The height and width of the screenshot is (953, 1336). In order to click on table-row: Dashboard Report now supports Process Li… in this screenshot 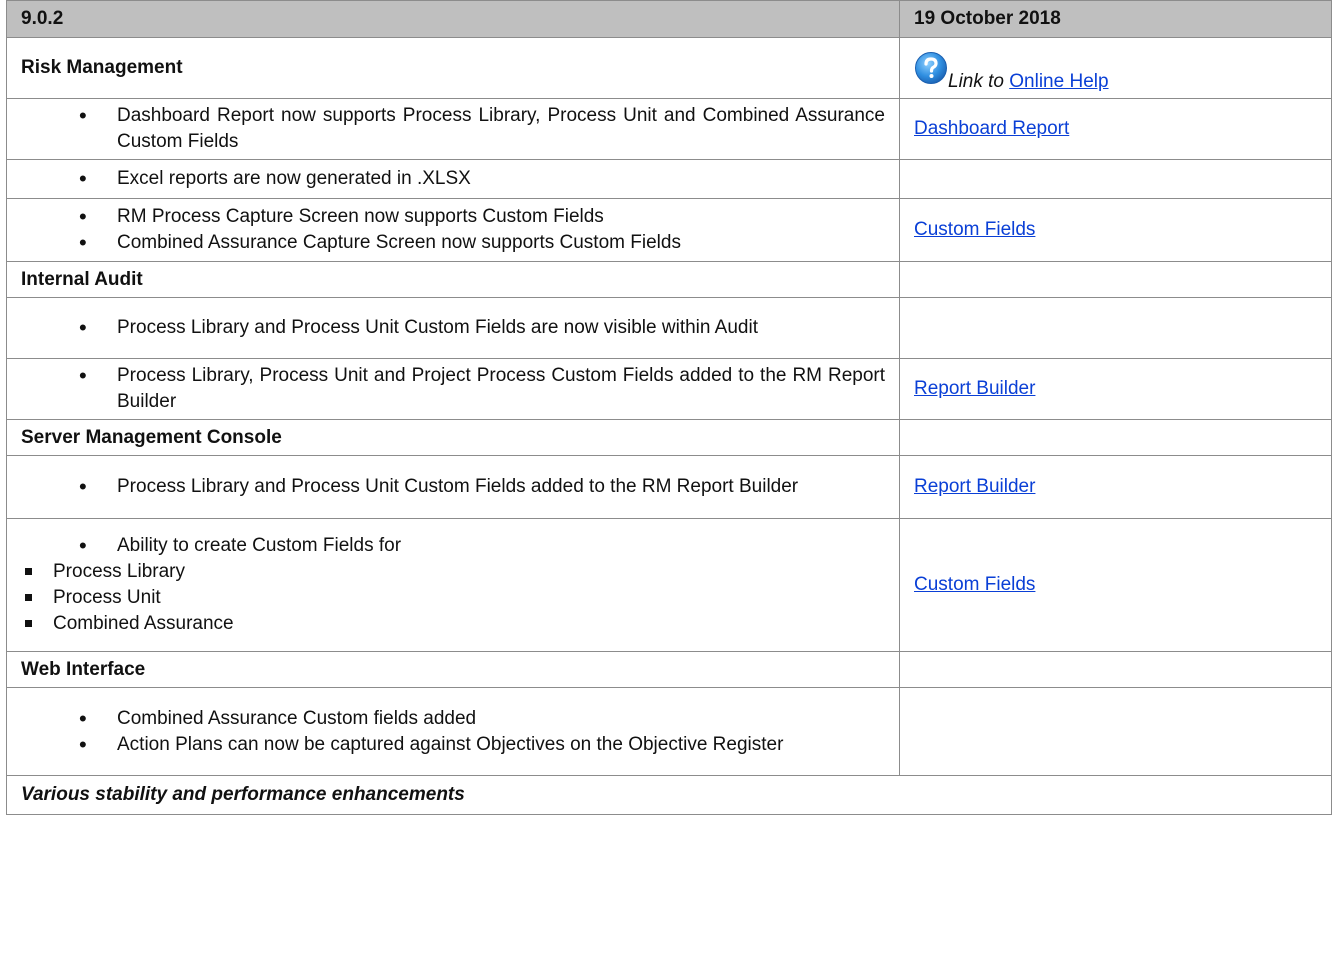, I will do `click(669, 129)`.